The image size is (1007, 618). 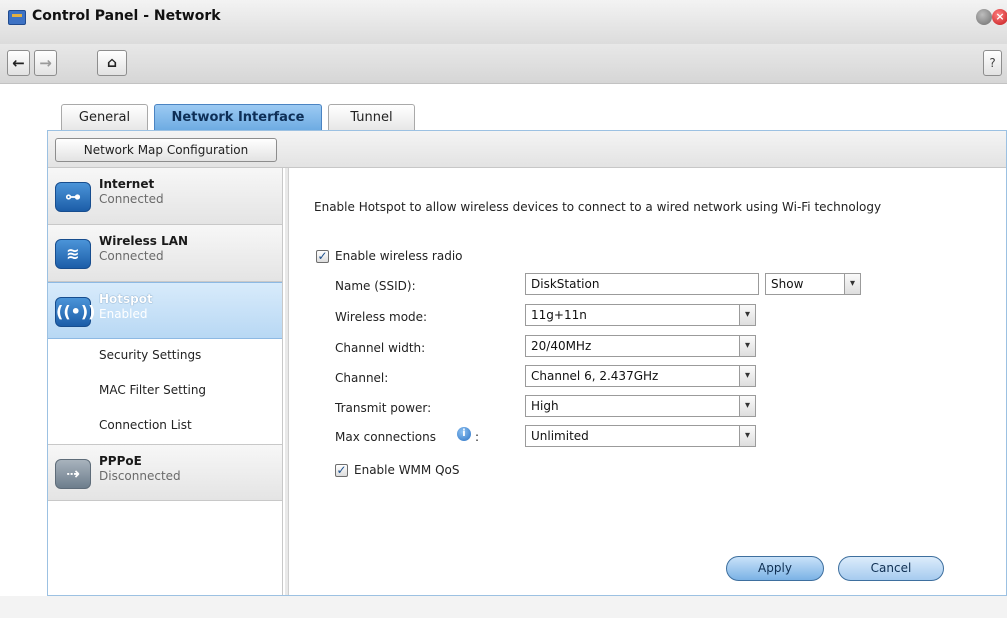 What do you see at coordinates (999, 17) in the screenshot?
I see `close-button: ×` at bounding box center [999, 17].